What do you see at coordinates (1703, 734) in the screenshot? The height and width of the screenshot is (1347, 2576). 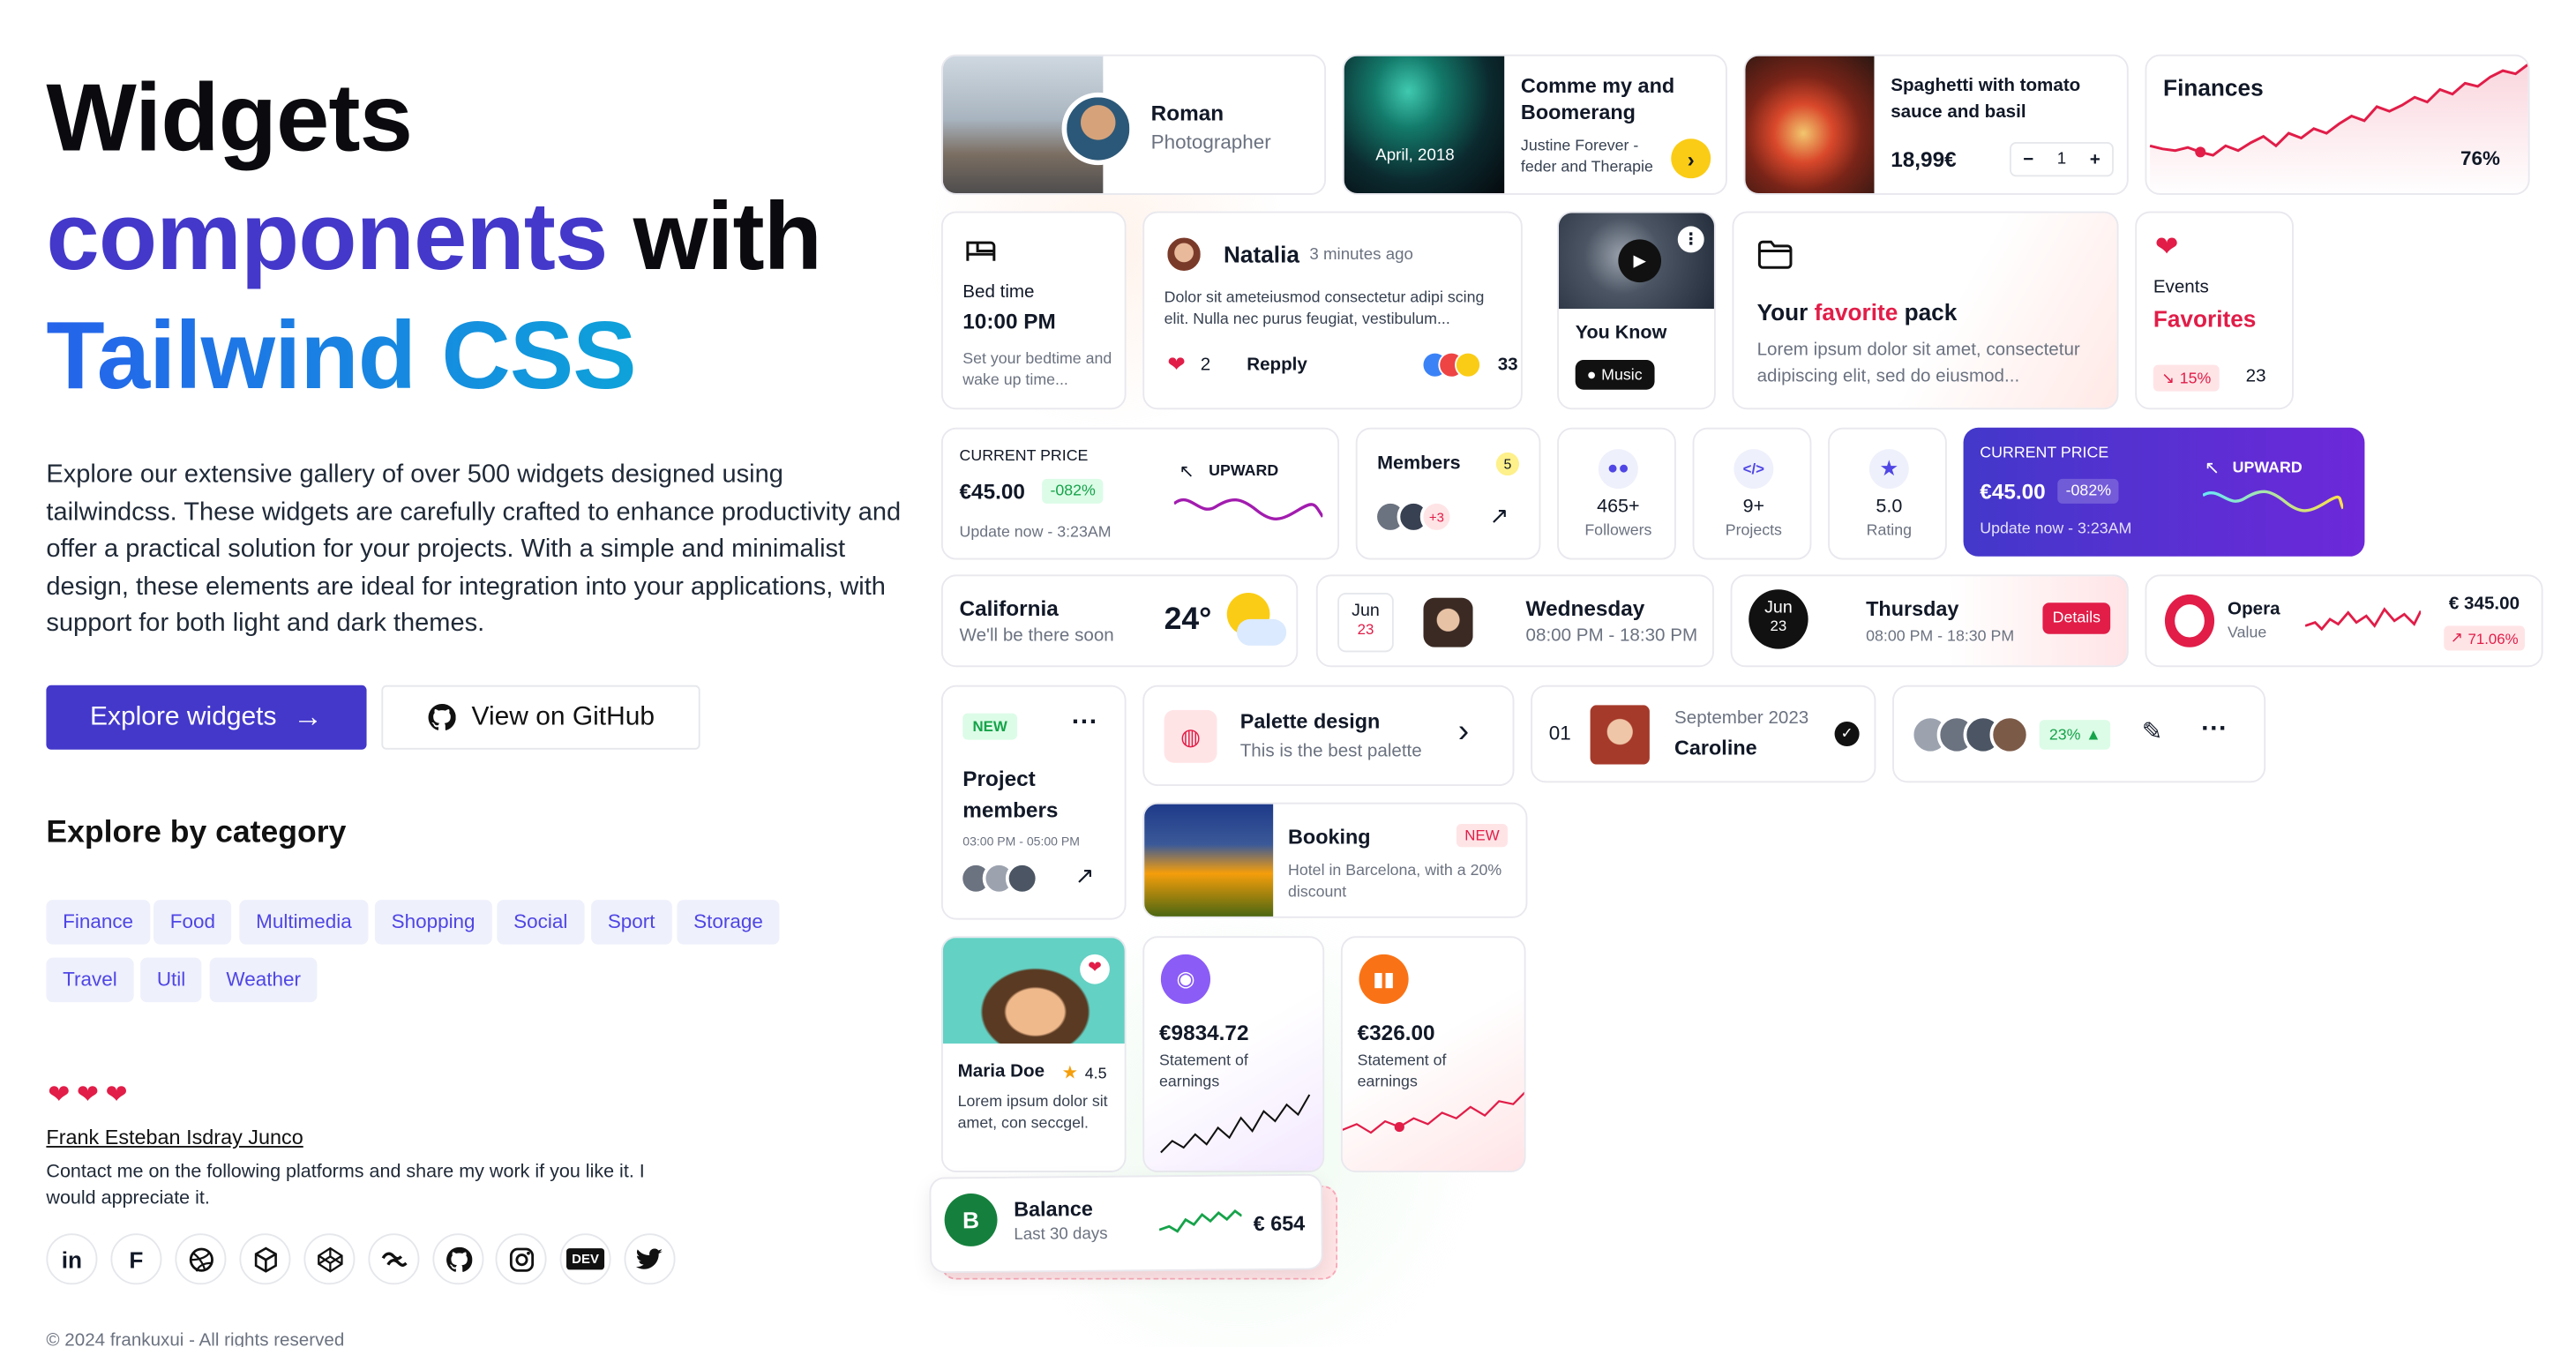 I see `contact-card: 01 September 2023 Caroline ✓` at bounding box center [1703, 734].